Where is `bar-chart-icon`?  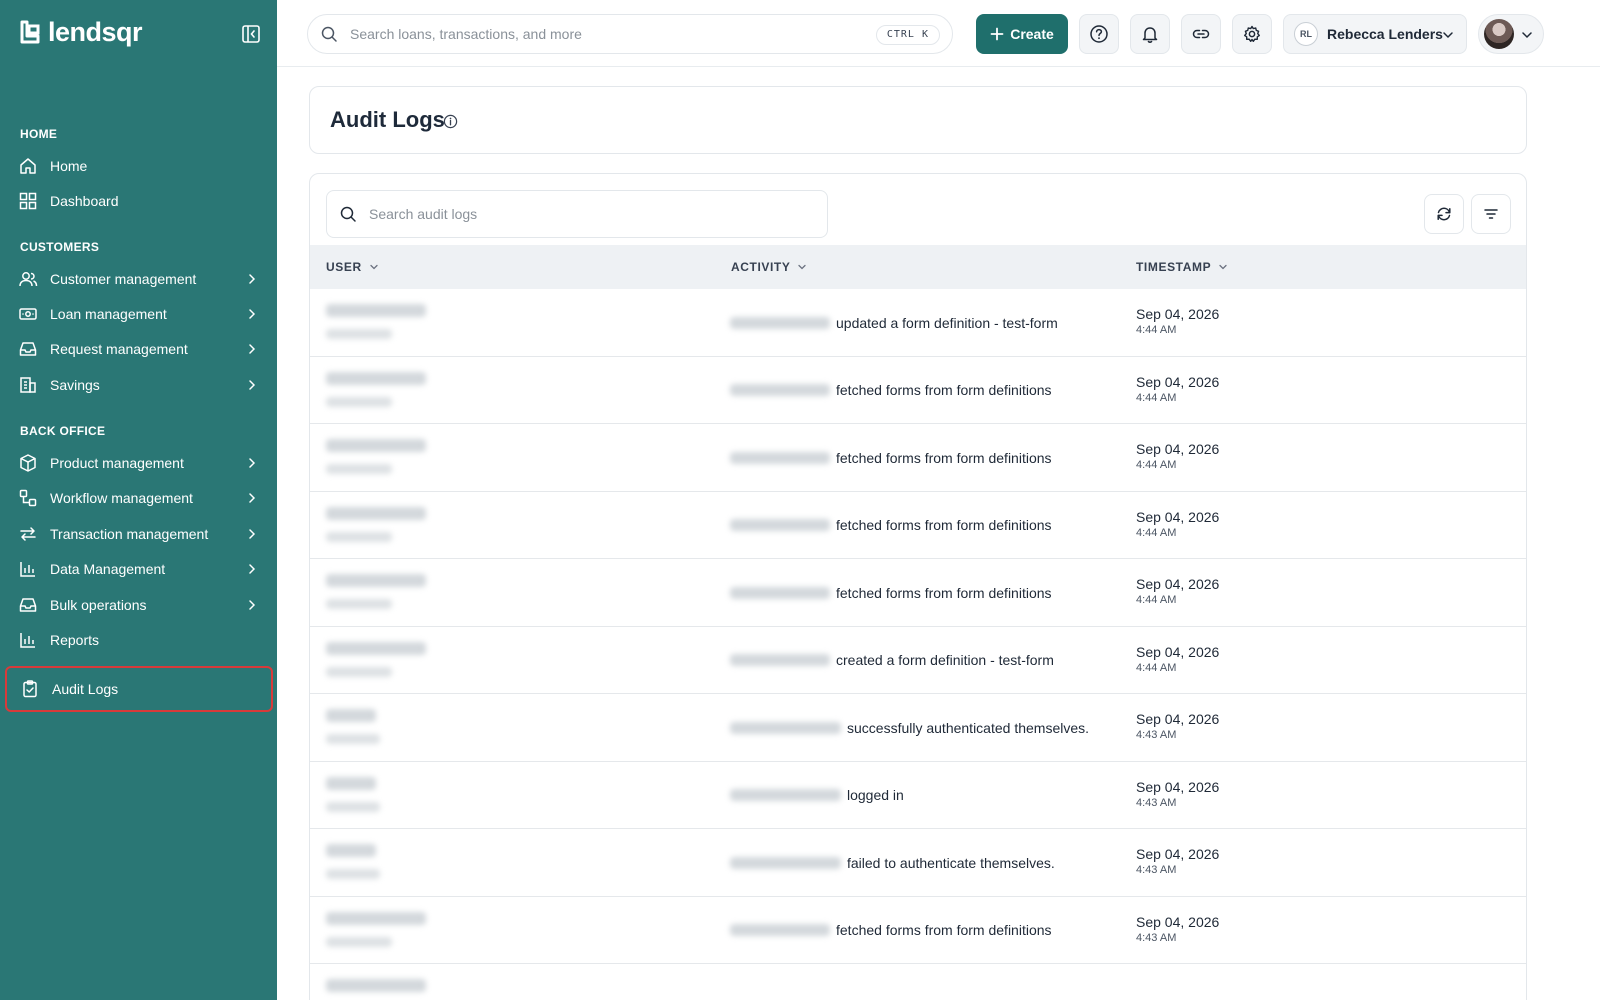 bar-chart-icon is located at coordinates (28, 640).